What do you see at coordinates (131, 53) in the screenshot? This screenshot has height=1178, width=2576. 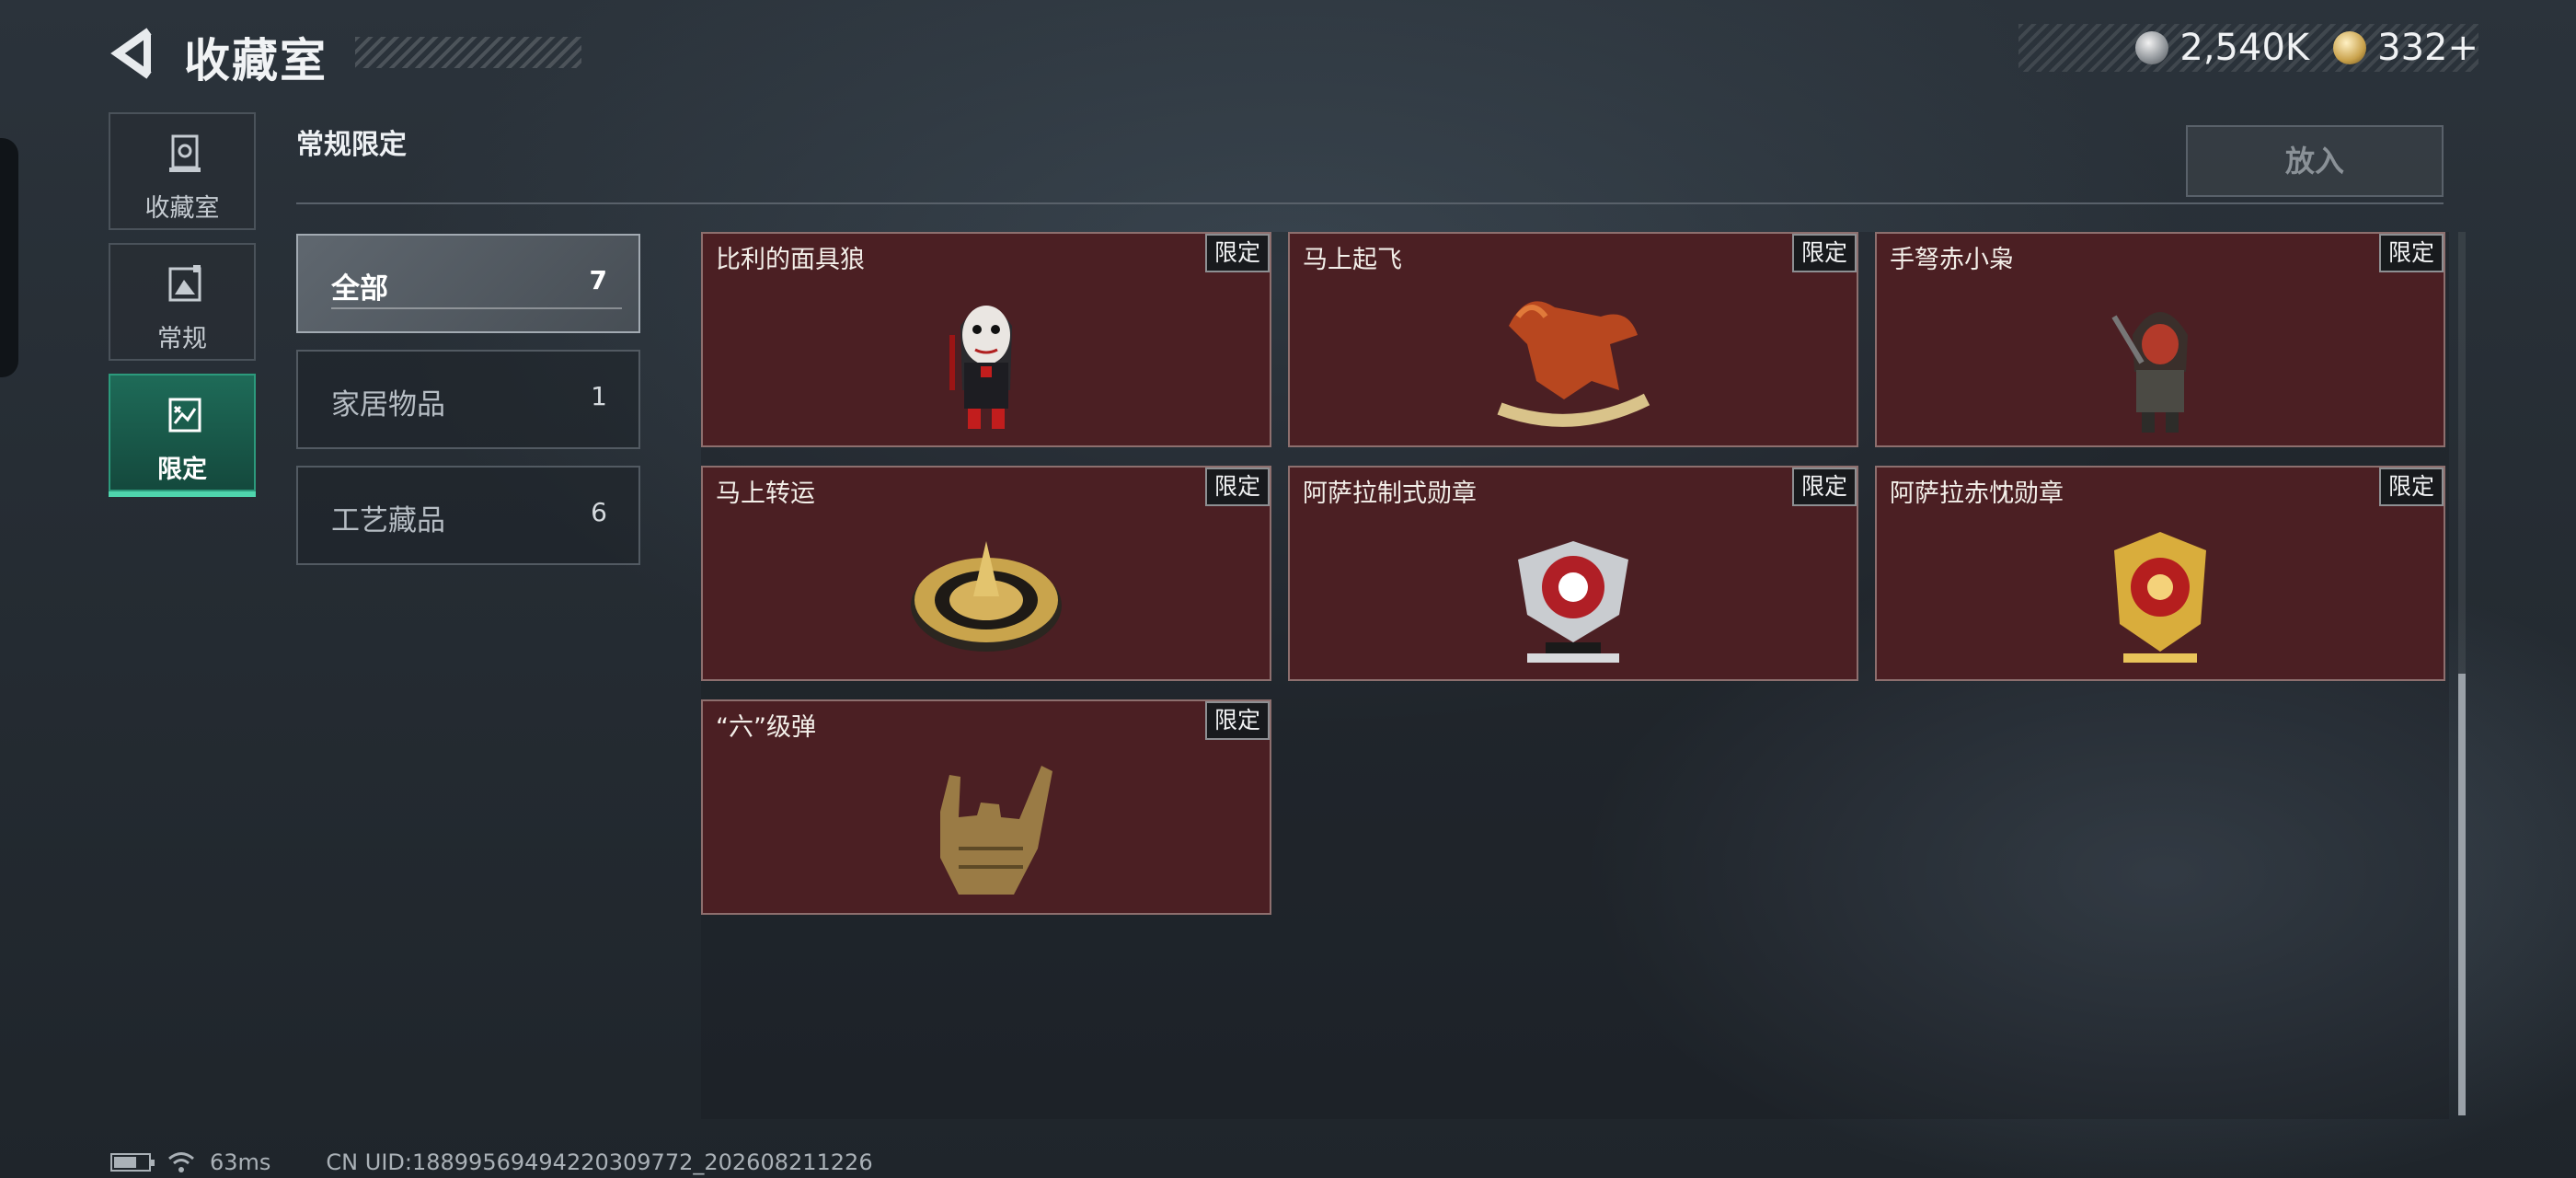 I see `back-arrow-icon` at bounding box center [131, 53].